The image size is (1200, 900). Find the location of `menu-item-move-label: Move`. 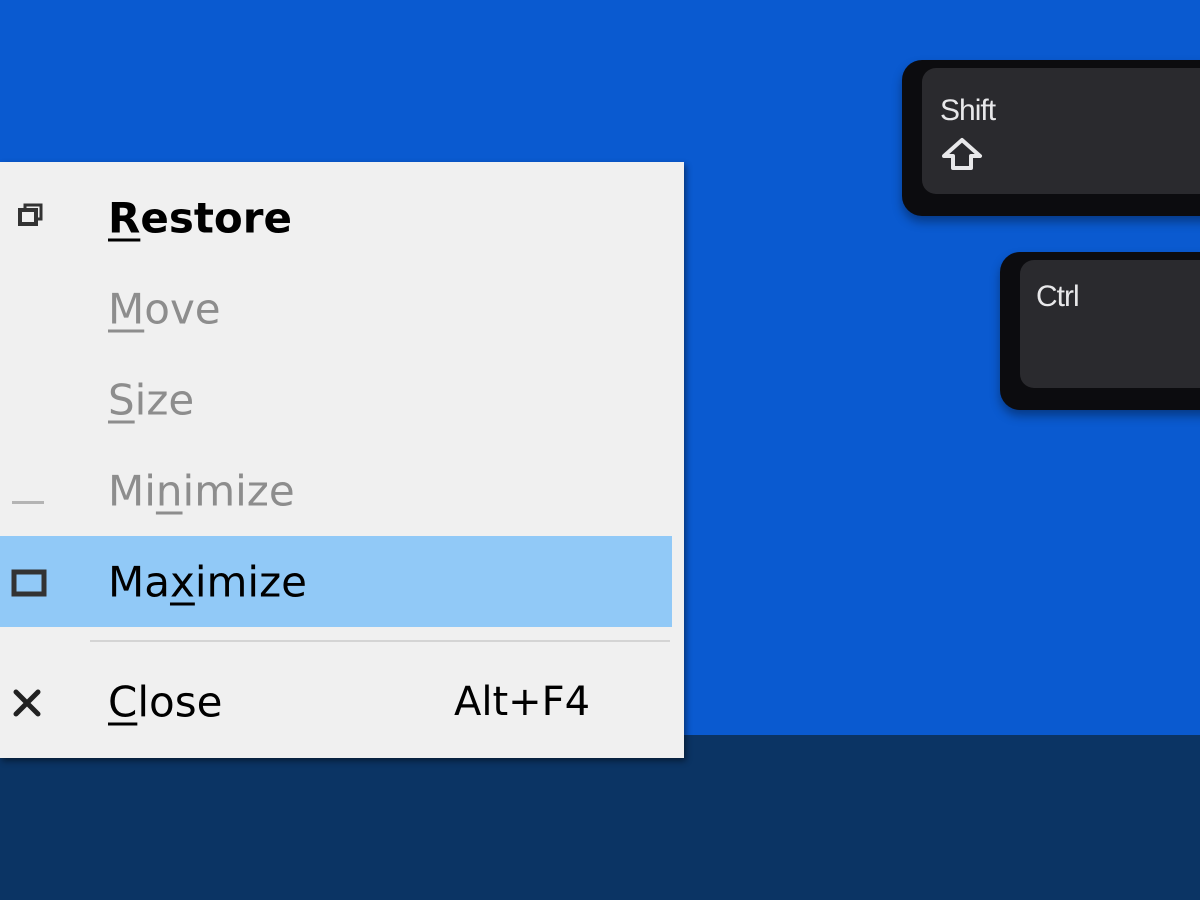

menu-item-move-label: Move is located at coordinates (164, 308).